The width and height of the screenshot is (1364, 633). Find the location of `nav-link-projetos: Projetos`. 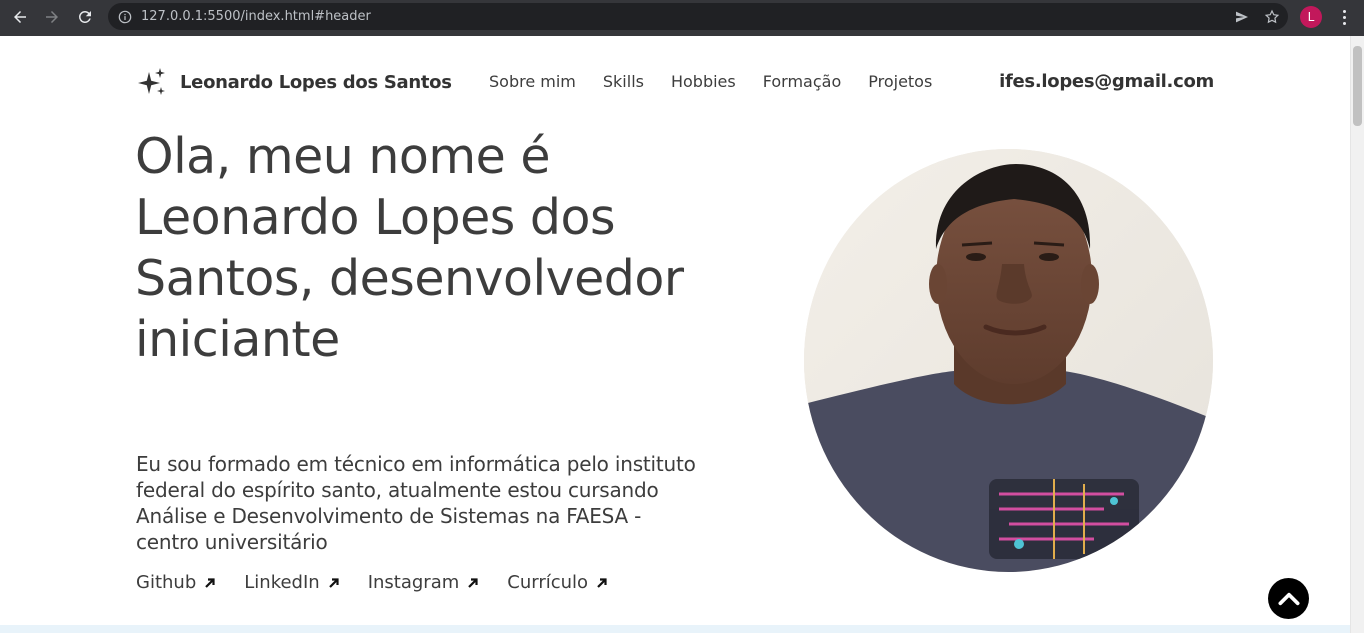

nav-link-projetos: Projetos is located at coordinates (900, 81).